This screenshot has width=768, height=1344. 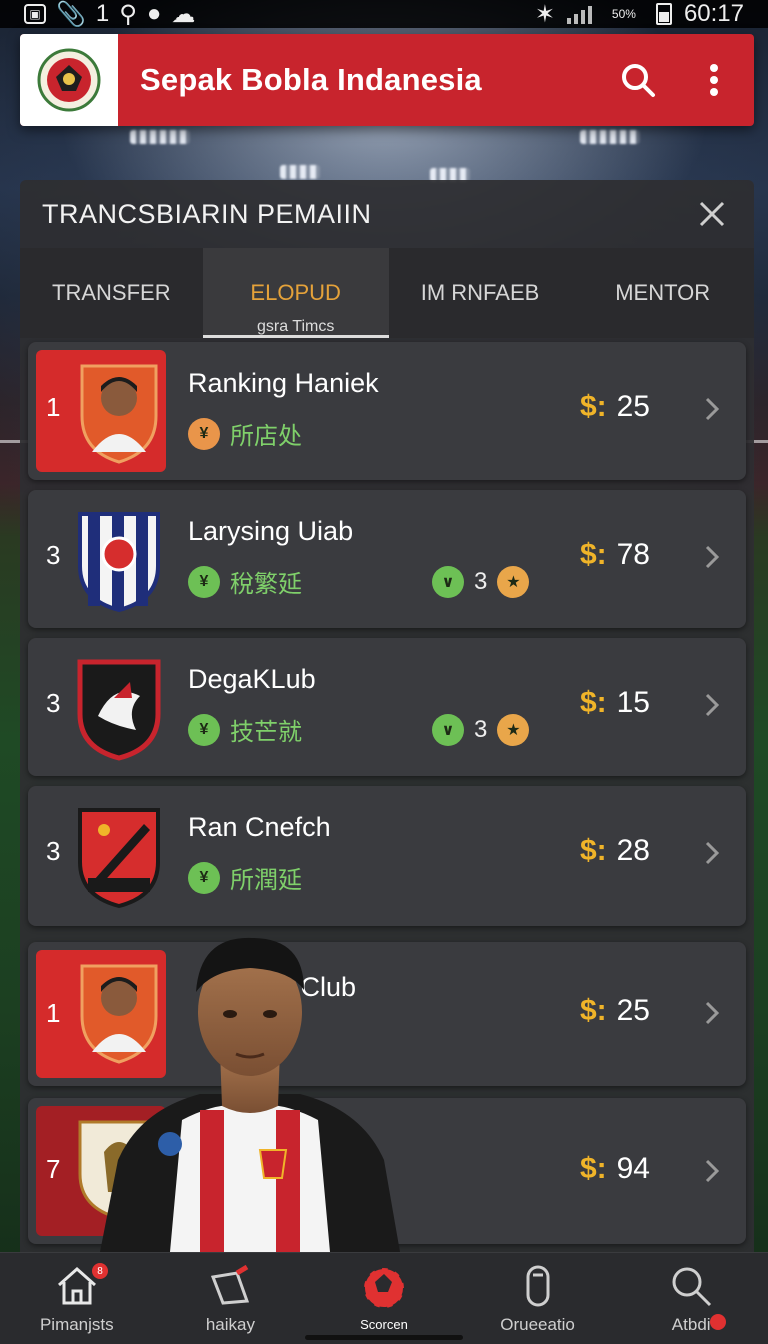 I want to click on tab-label: ELOPUD, so click(x=295, y=292).